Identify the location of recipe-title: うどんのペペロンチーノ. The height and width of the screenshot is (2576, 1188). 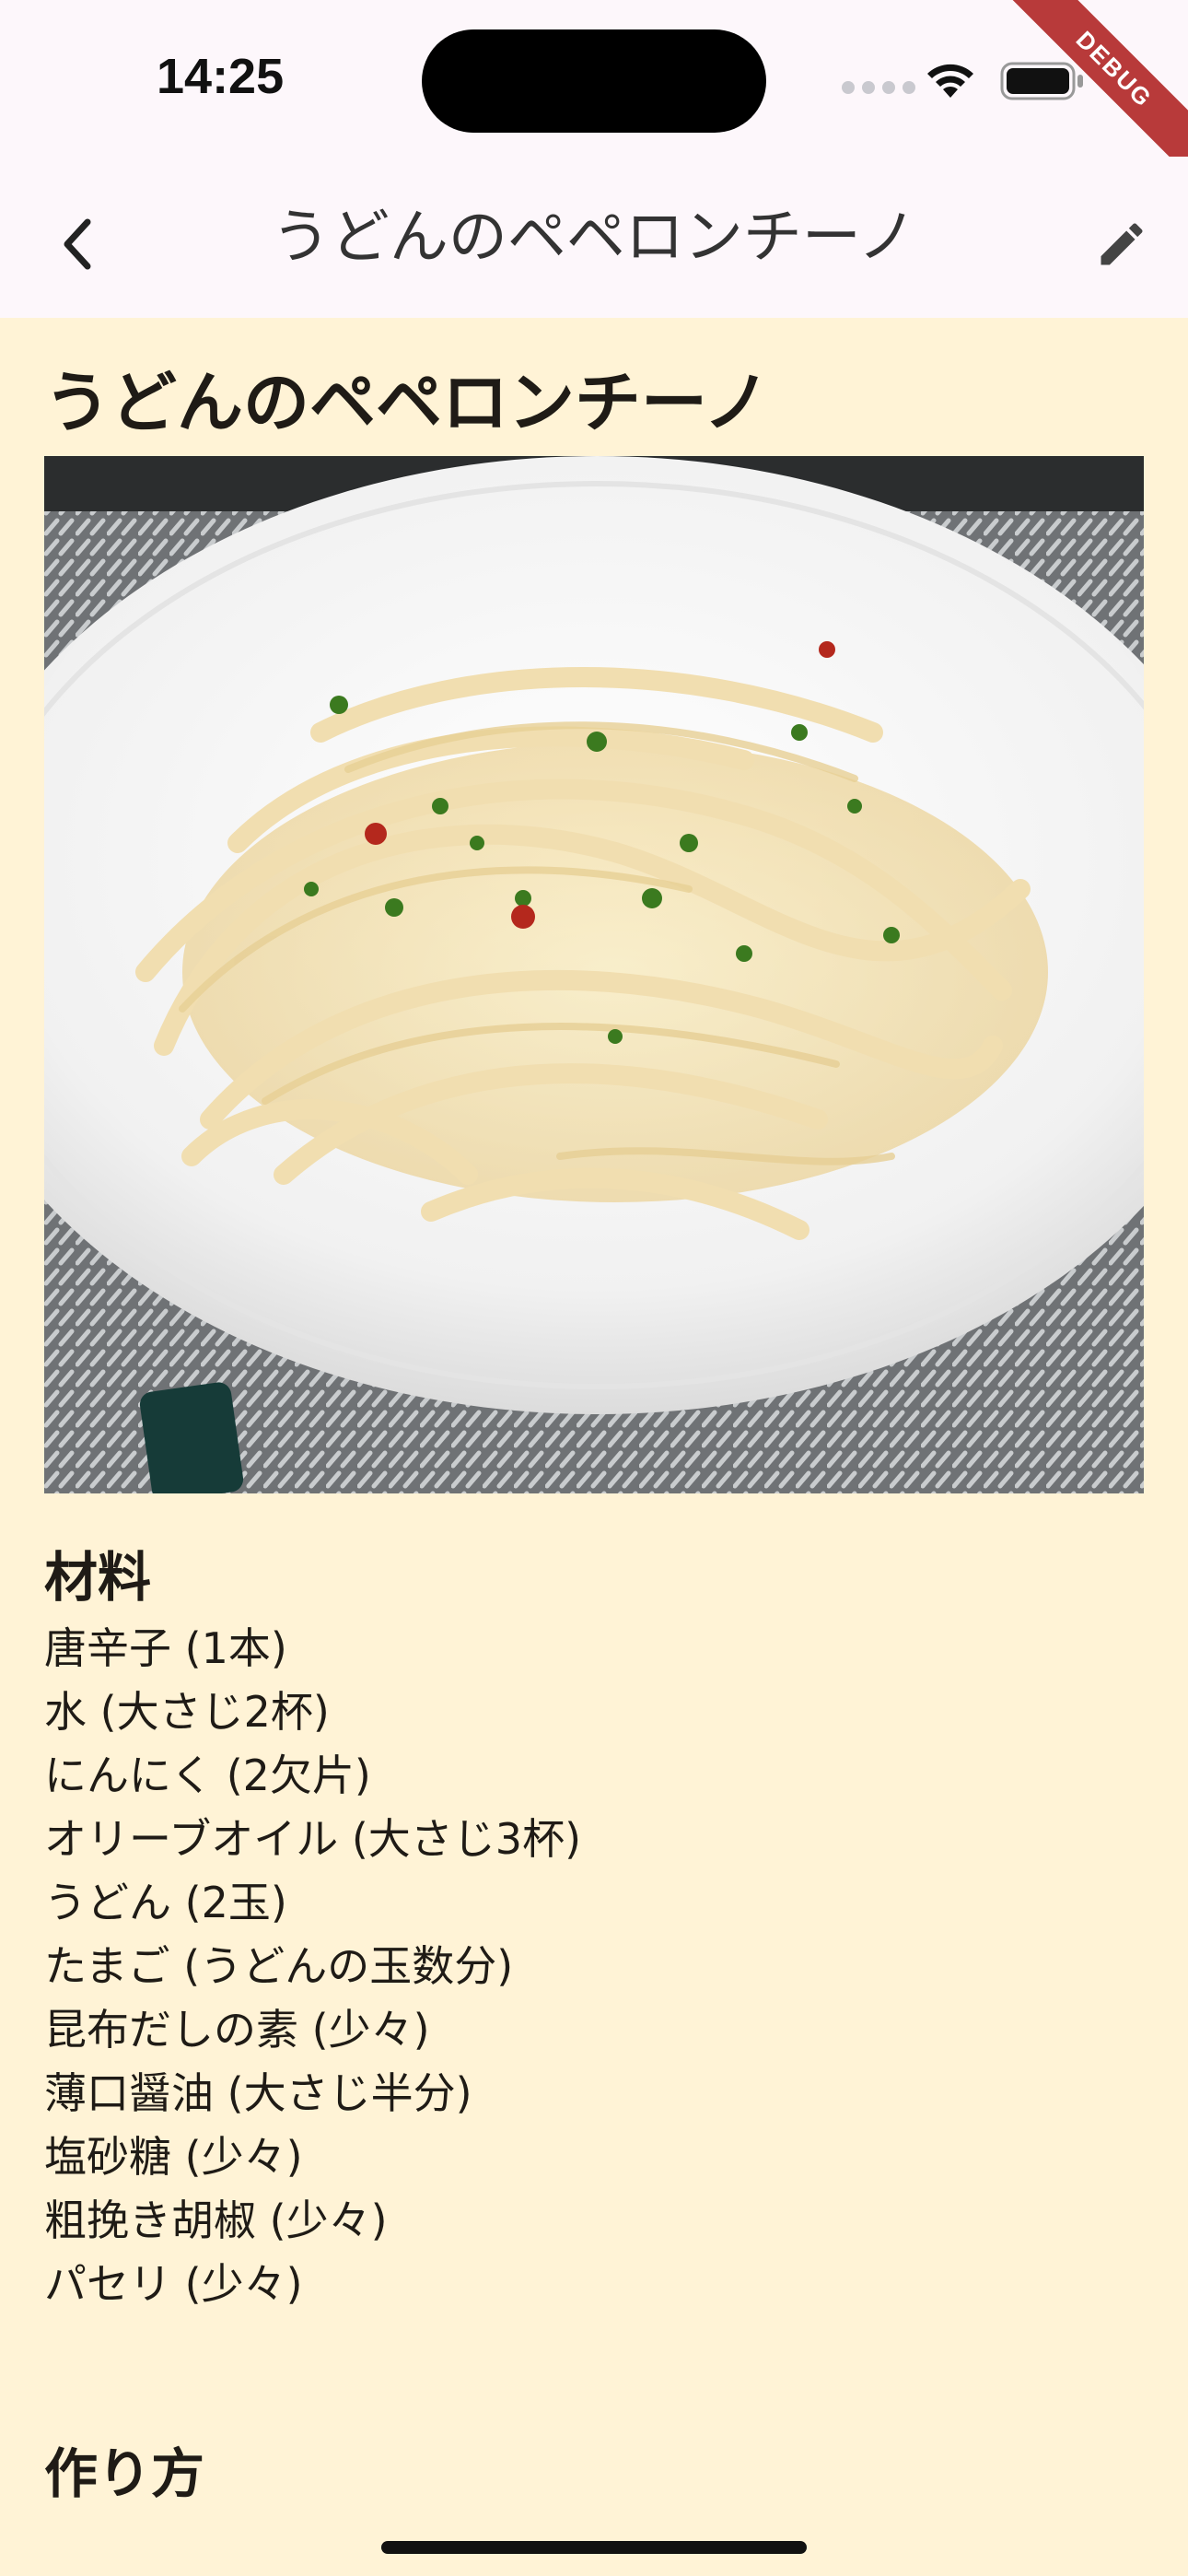
(407, 402).